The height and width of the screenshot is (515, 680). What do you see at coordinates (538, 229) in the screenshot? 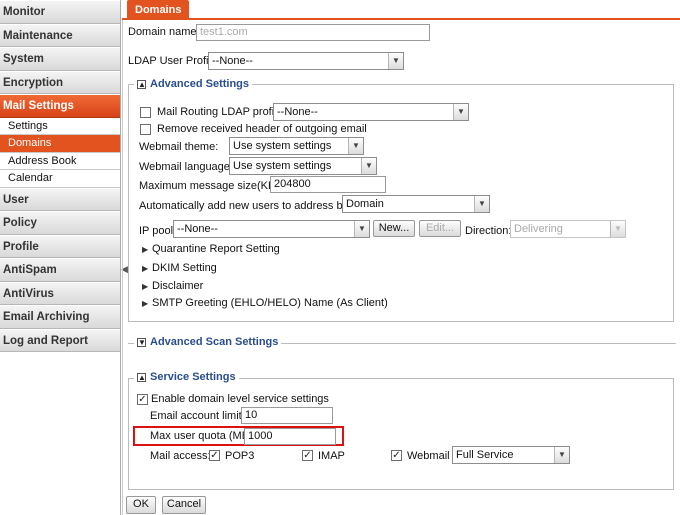
I see `direction-value: Delivering` at bounding box center [538, 229].